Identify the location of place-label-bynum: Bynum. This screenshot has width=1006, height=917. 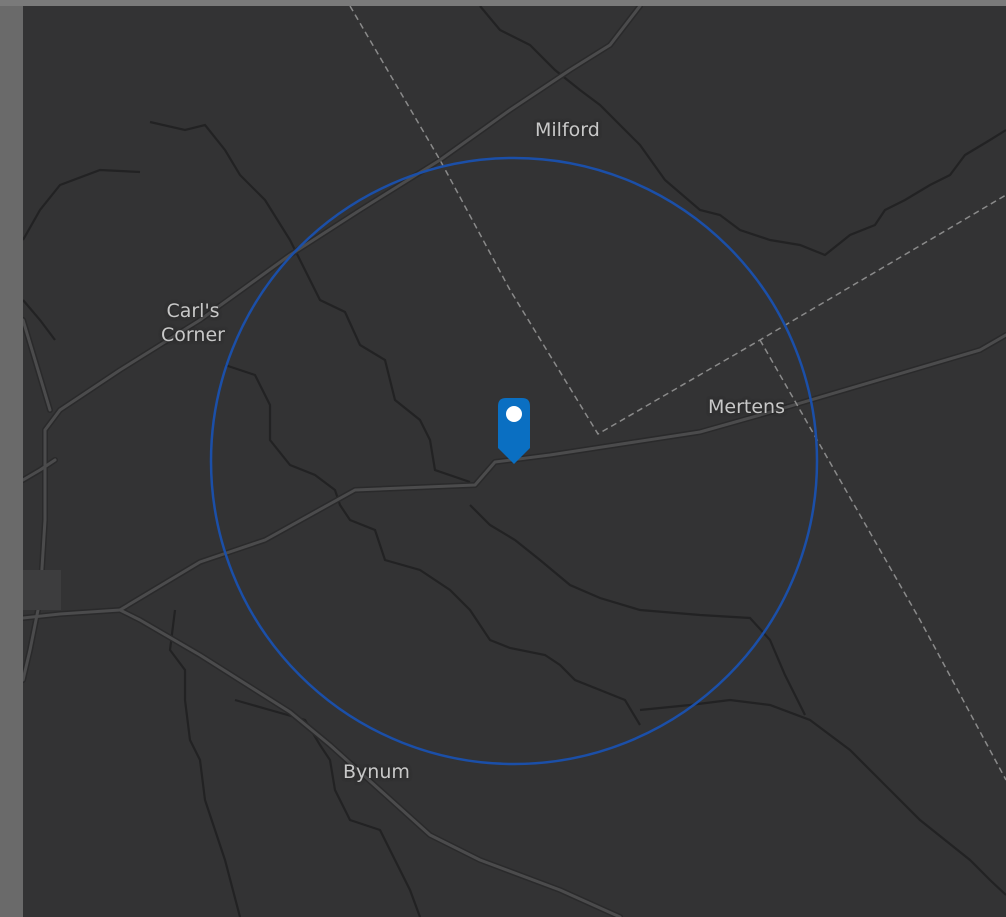
(376, 772).